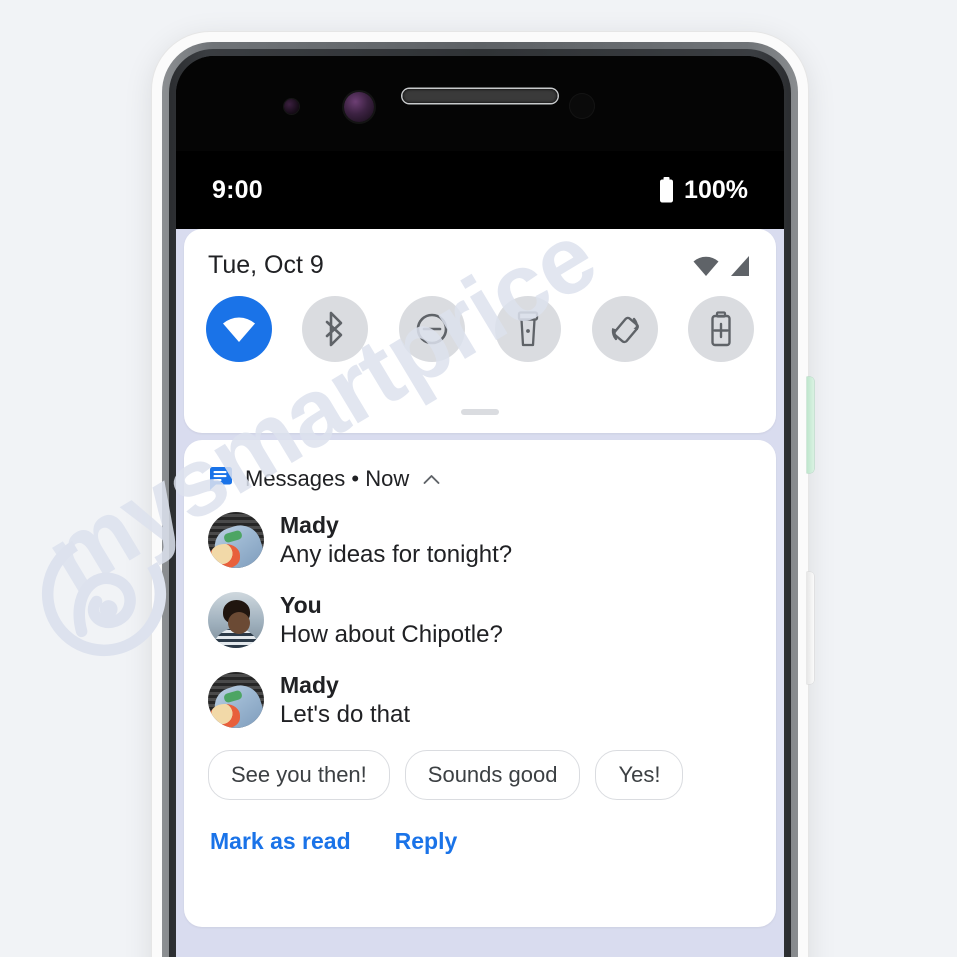  I want to click on quick-settings-date: Tue, Oct 9, so click(266, 265).